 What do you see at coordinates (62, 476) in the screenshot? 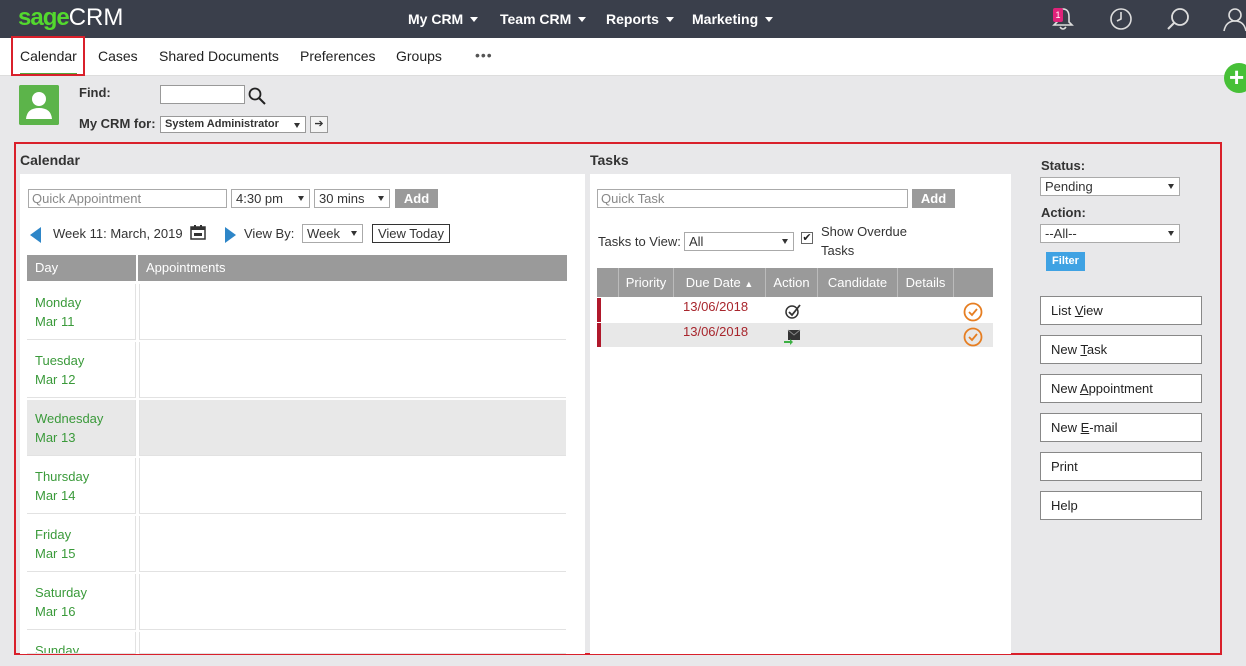
I see `day-name: Thursday` at bounding box center [62, 476].